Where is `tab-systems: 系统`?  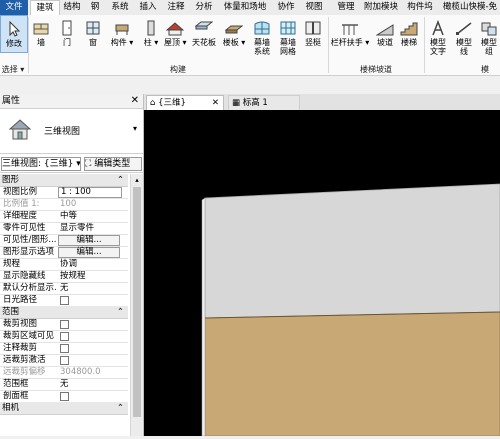 tab-systems: 系统 is located at coordinates (120, 7).